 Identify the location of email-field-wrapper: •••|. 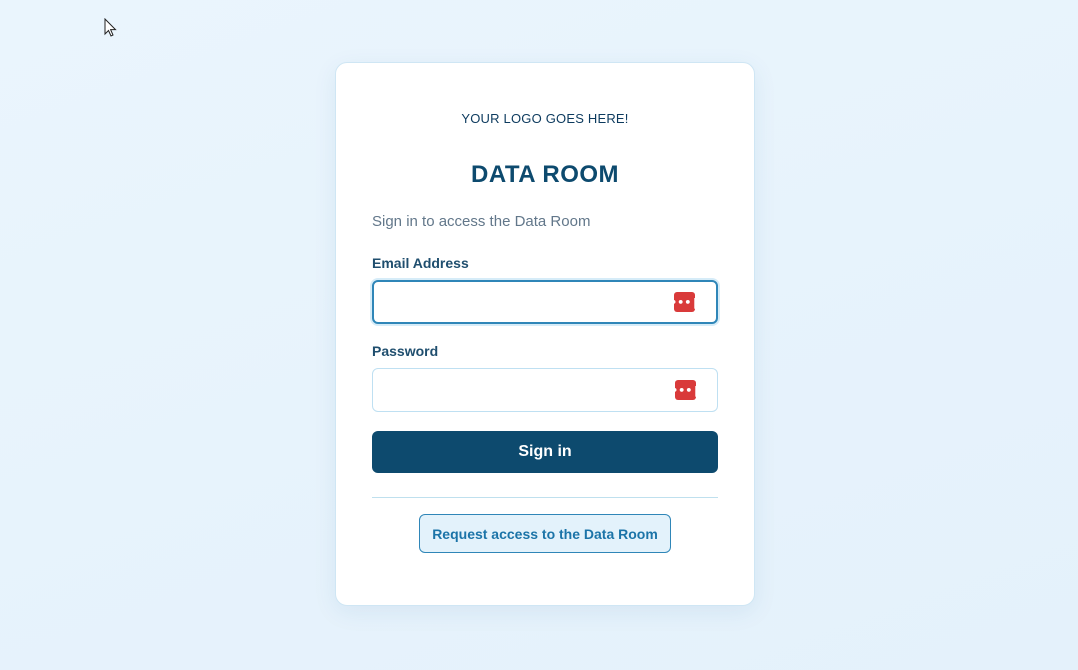
(545, 302).